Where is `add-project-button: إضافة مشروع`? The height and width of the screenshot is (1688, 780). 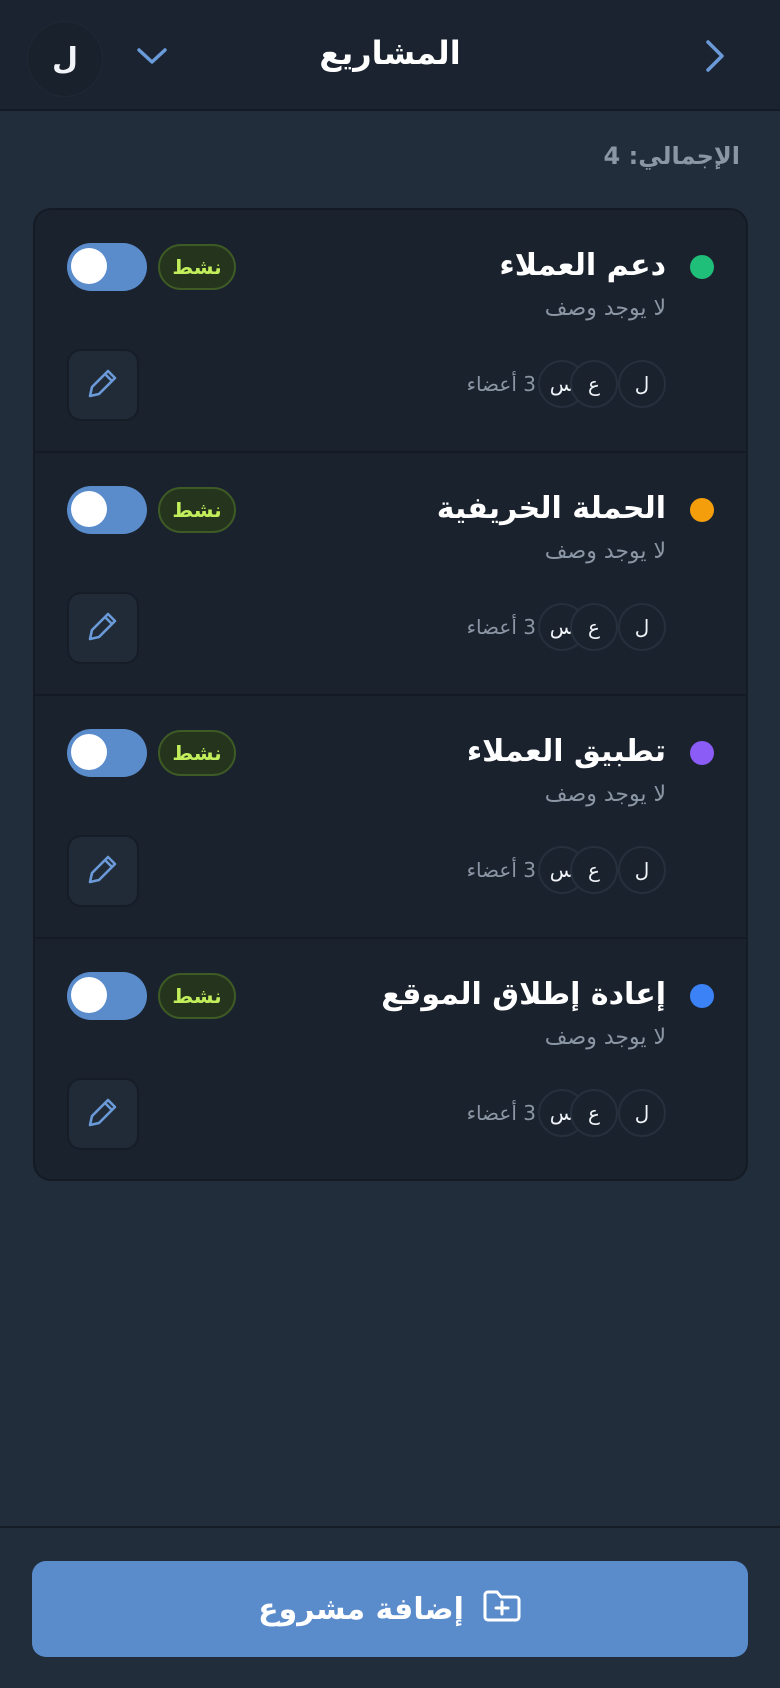
add-project-button: إضافة مشروع is located at coordinates (390, 1609).